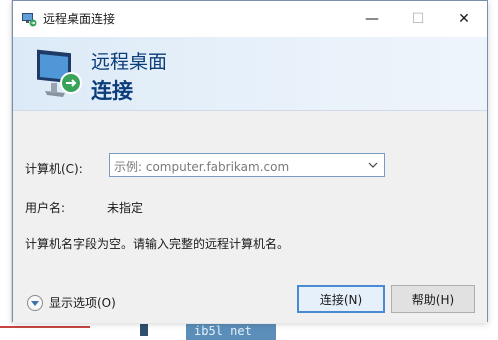 This screenshot has height=340, width=498. Describe the element at coordinates (129, 62) in the screenshot. I see `banner-title-line1: 远程桌面` at that location.